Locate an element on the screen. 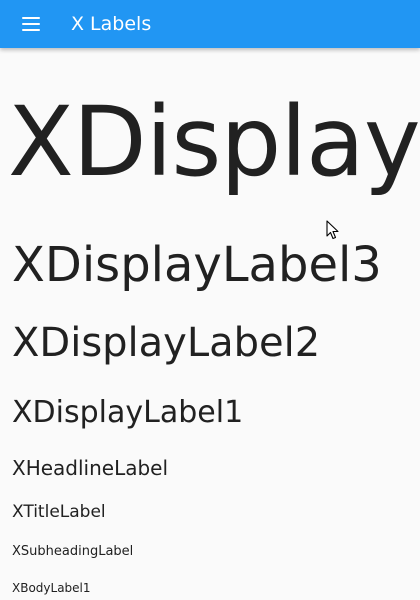  menu-button is located at coordinates (31, 24).